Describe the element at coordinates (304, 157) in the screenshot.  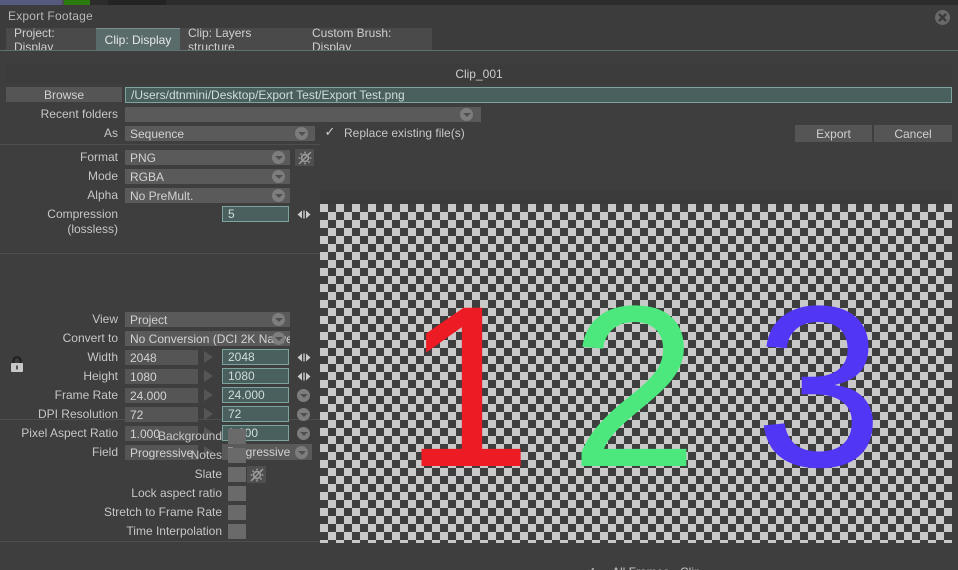
I see `format-settings-gear-icon` at that location.